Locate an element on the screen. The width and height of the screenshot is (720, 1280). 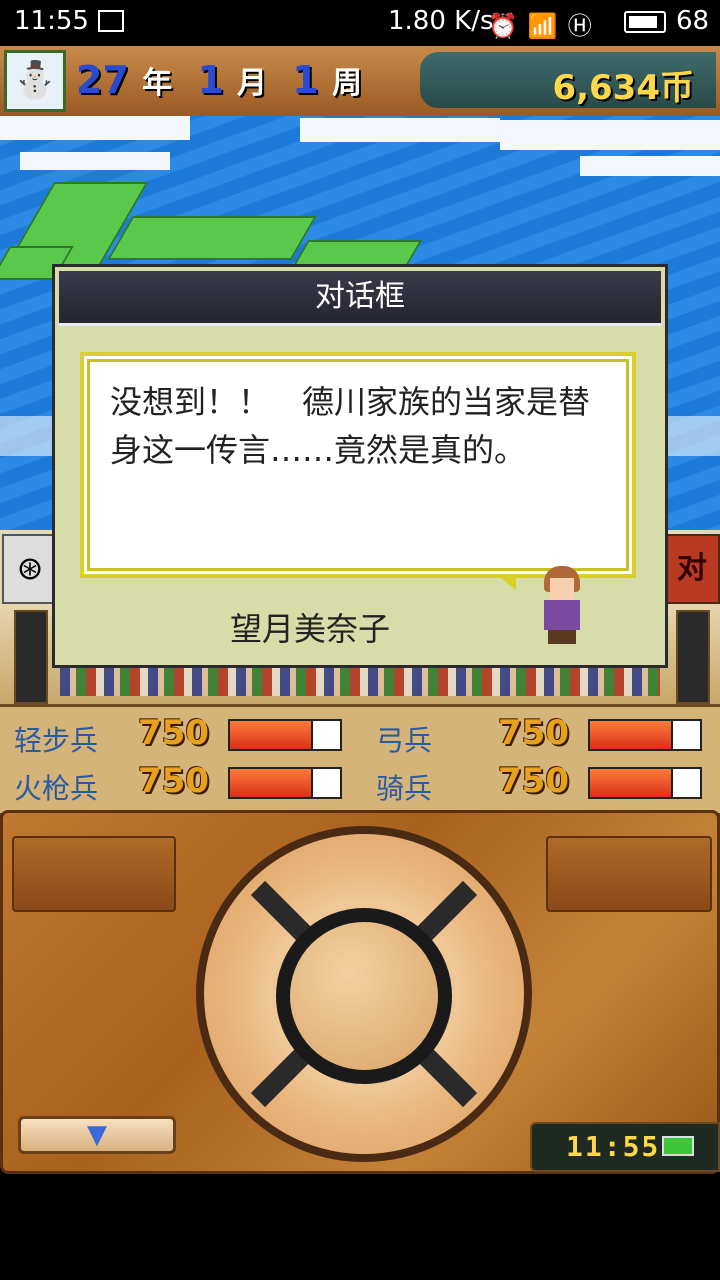
scroll-down-button: ▼ is located at coordinates (97, 1135).